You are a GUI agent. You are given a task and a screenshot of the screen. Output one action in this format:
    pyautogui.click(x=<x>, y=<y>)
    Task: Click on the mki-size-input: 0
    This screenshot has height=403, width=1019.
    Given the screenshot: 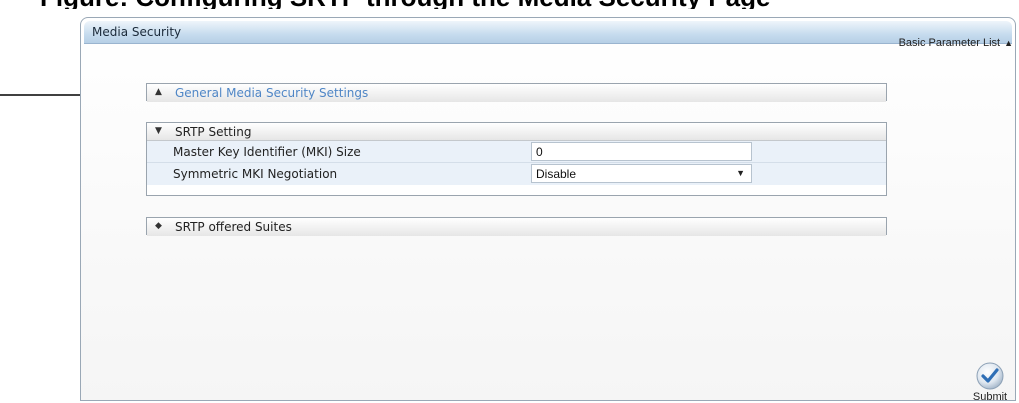 What is the action you would take?
    pyautogui.click(x=641, y=151)
    